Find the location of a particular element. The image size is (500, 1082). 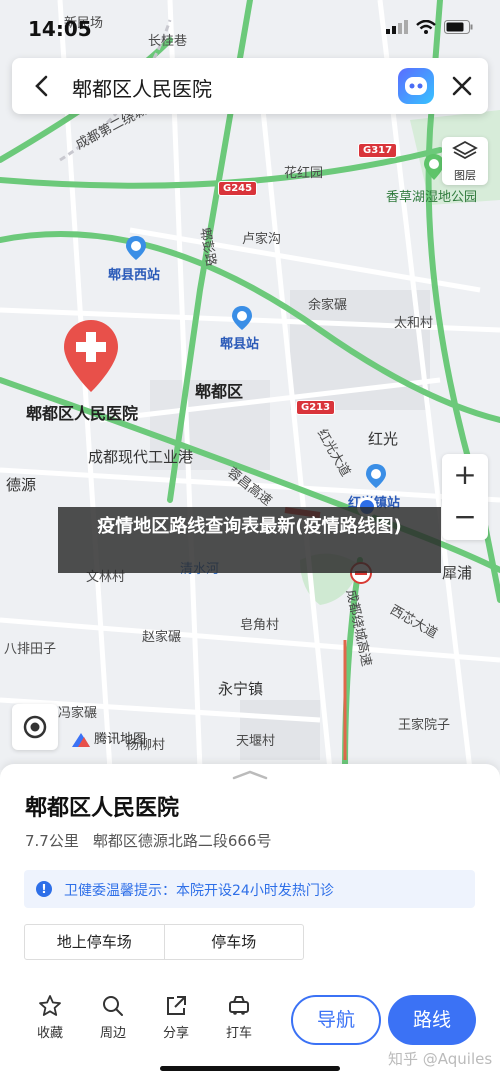

map-label: 八排田子 is located at coordinates (30, 649).